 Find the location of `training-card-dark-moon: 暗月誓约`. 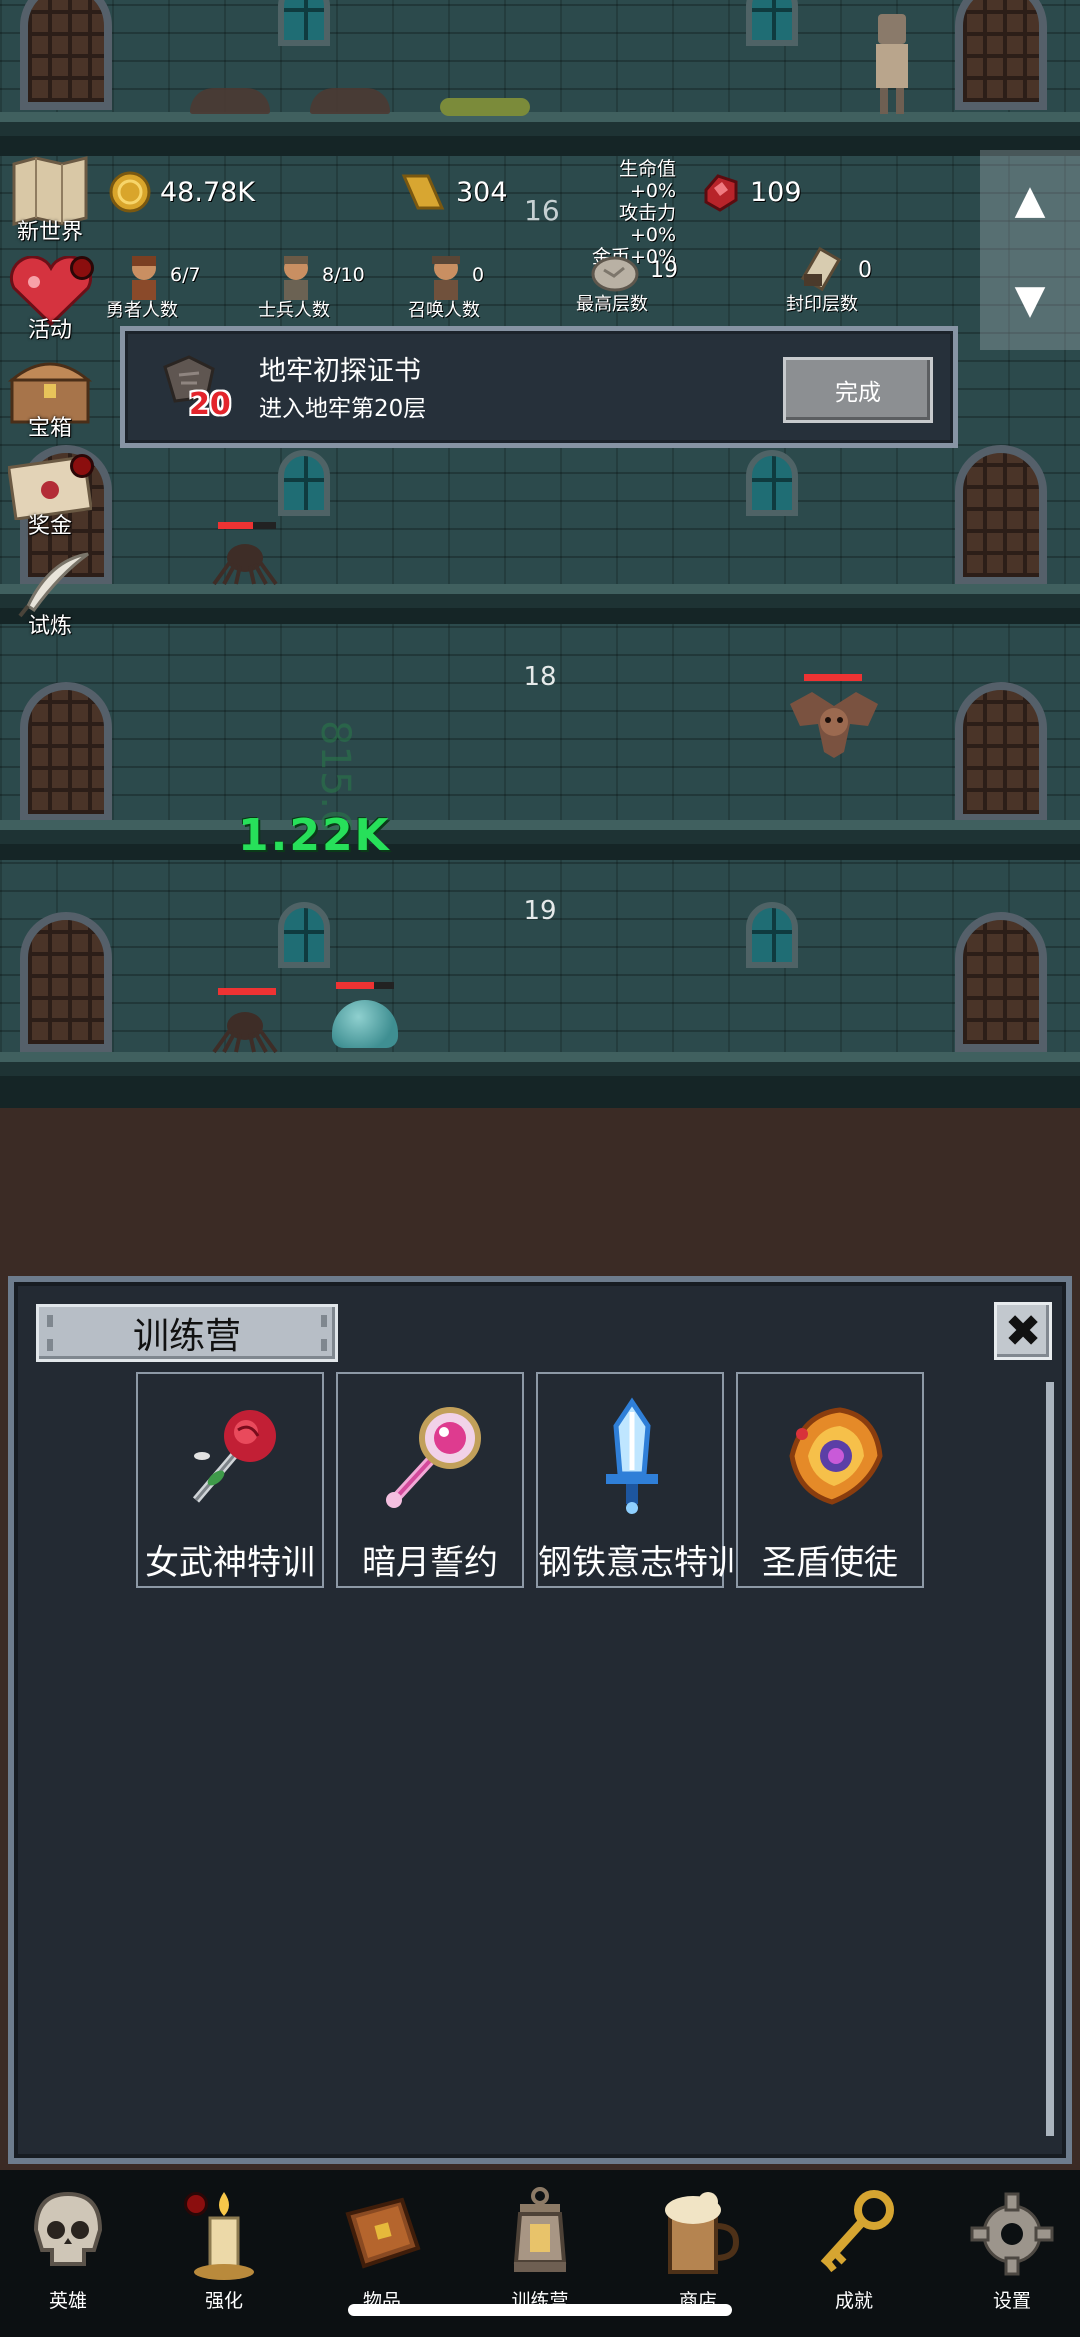

training-card-dark-moon: 暗月誓约 is located at coordinates (430, 1480).